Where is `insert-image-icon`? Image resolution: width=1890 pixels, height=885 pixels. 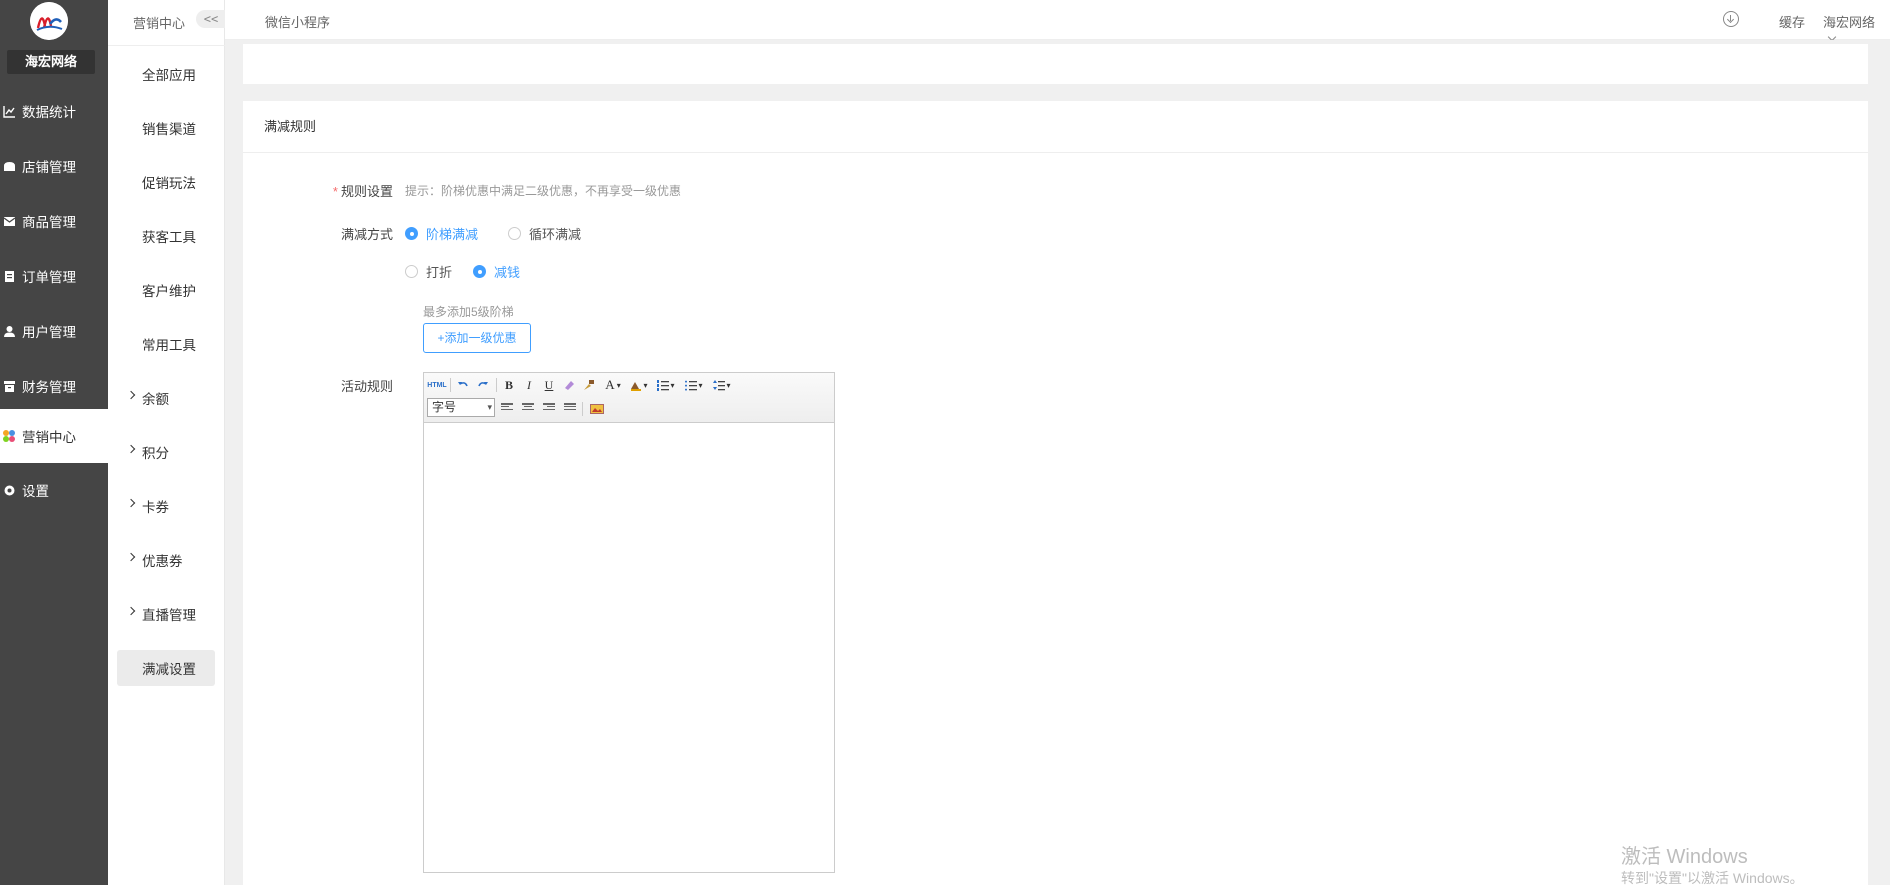 insert-image-icon is located at coordinates (597, 409).